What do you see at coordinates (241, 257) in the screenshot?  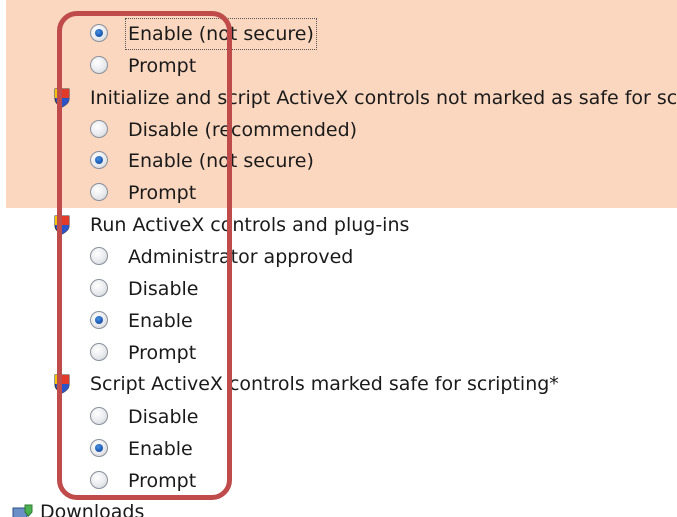 I see `radio-option-label: Administrator approved` at bounding box center [241, 257].